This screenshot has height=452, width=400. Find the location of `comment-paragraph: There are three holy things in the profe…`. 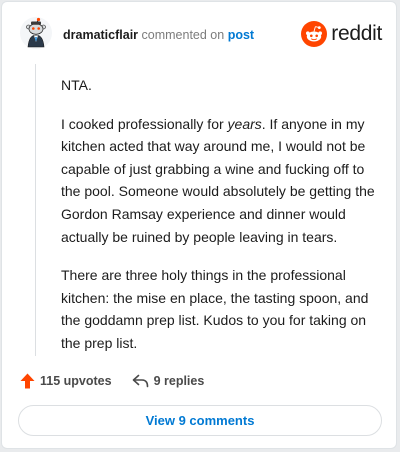

comment-paragraph: There are three holy things in the profe… is located at coordinates (215, 309).